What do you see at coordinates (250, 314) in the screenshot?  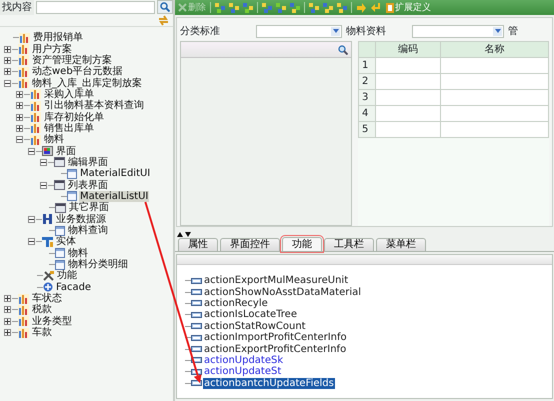 I see `action-item: actionIsLocateTree` at bounding box center [250, 314].